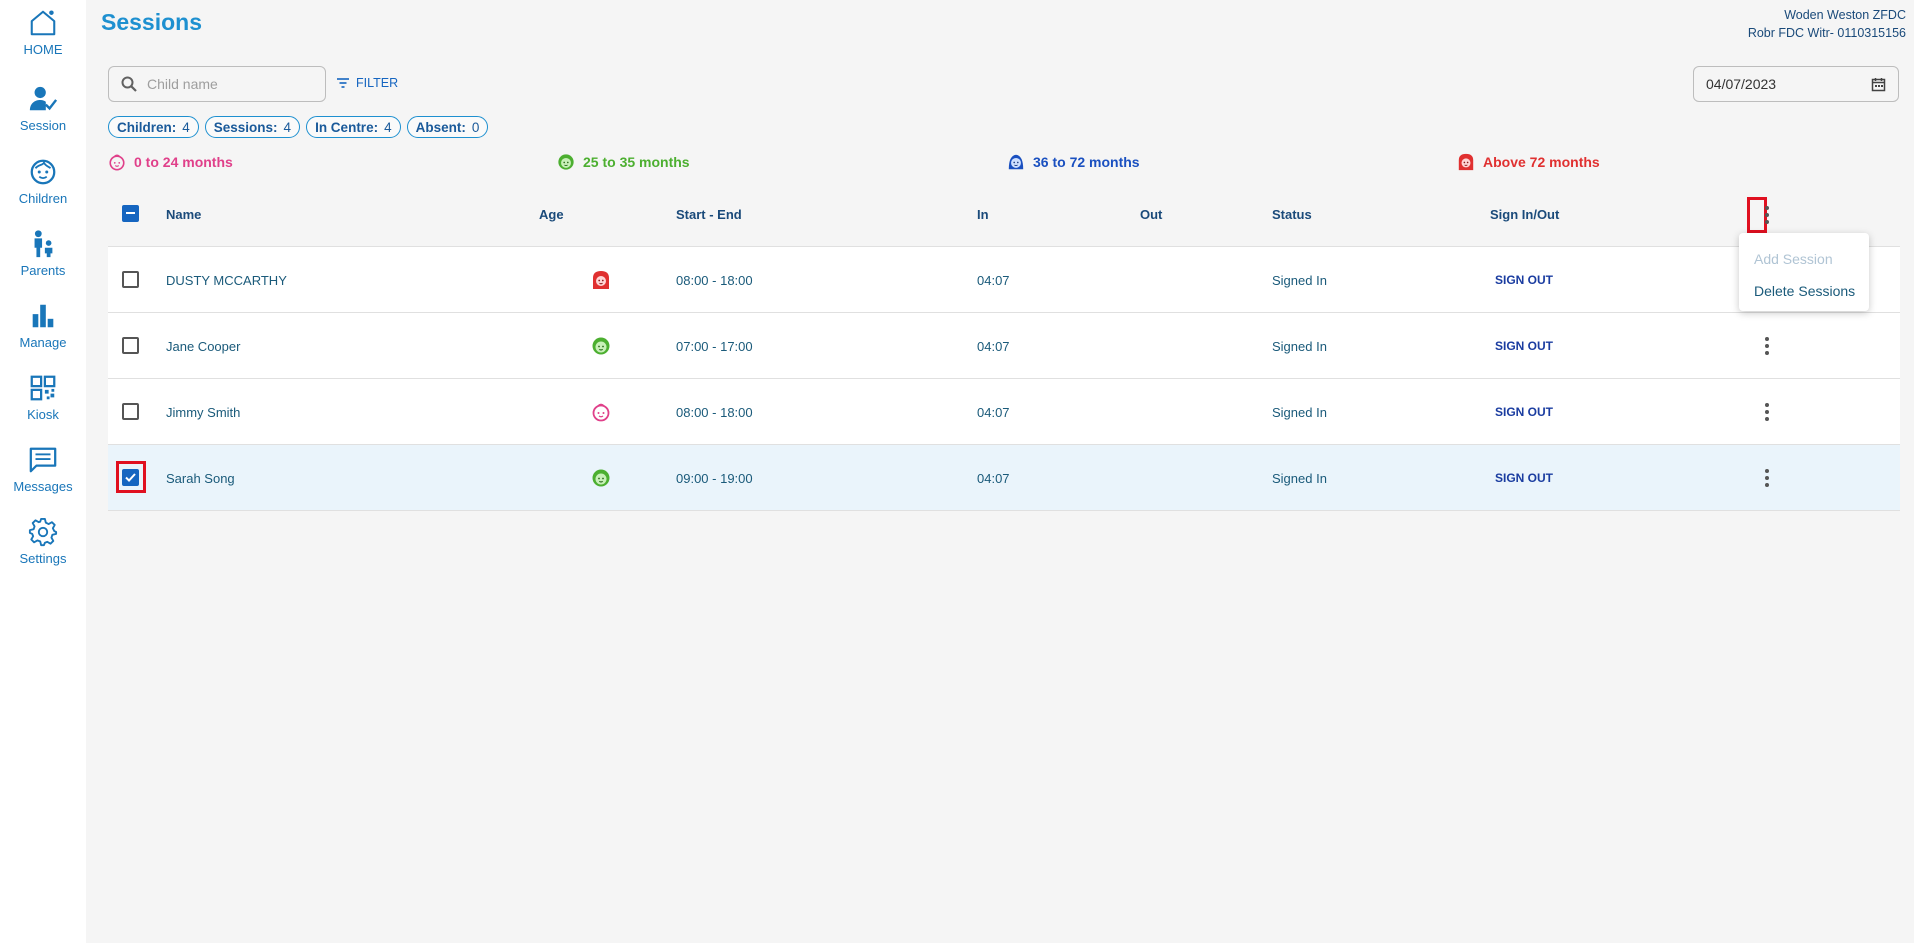  I want to click on sidebar-item-kiosk: Kiosk, so click(43, 406).